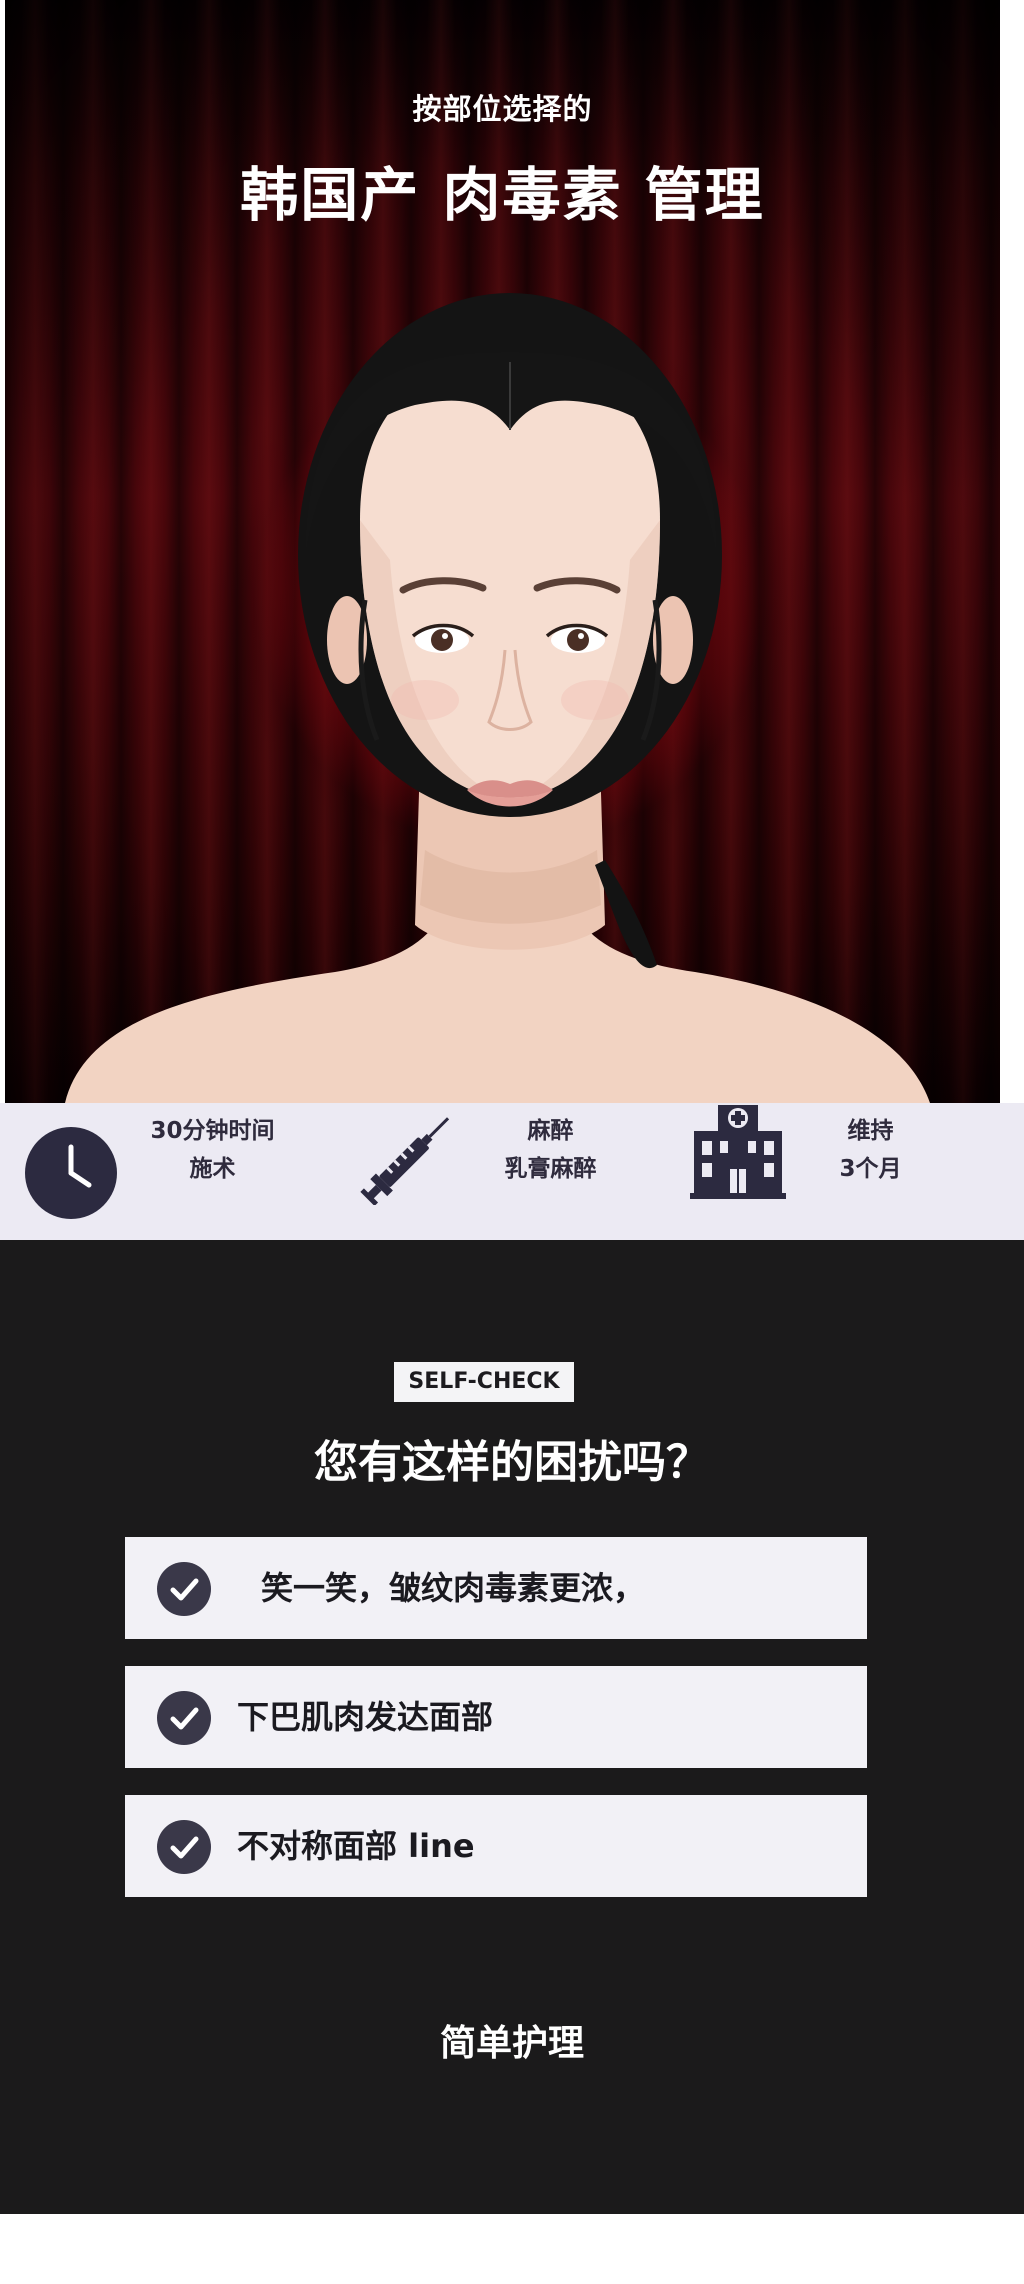  Describe the element at coordinates (71, 1173) in the screenshot. I see `clock-icon` at that location.